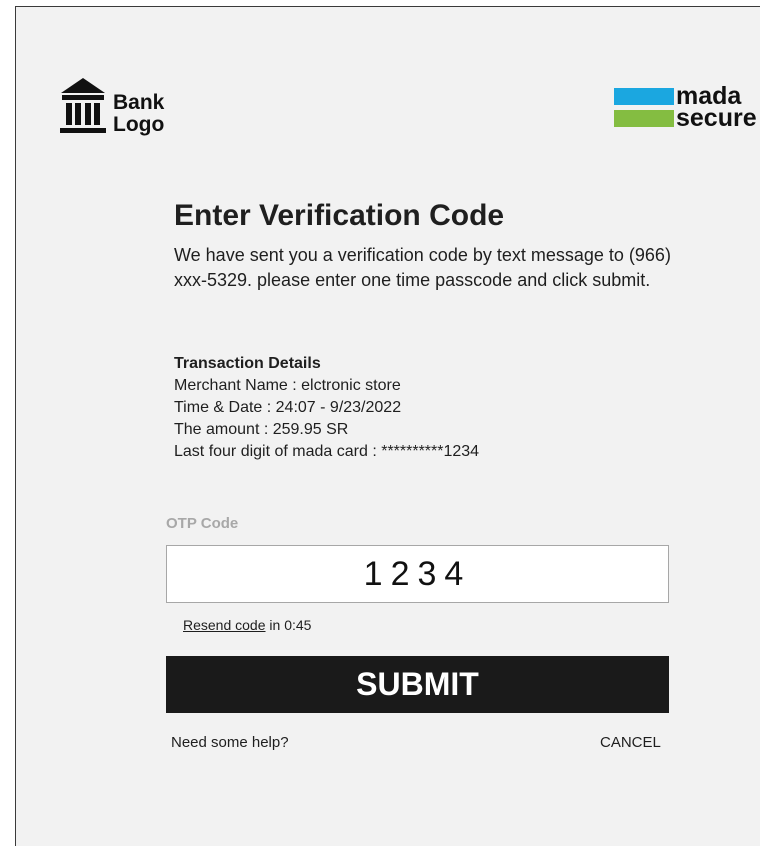 This screenshot has height=846, width=760. I want to click on mada-secure-logo: mada secure, so click(685, 108).